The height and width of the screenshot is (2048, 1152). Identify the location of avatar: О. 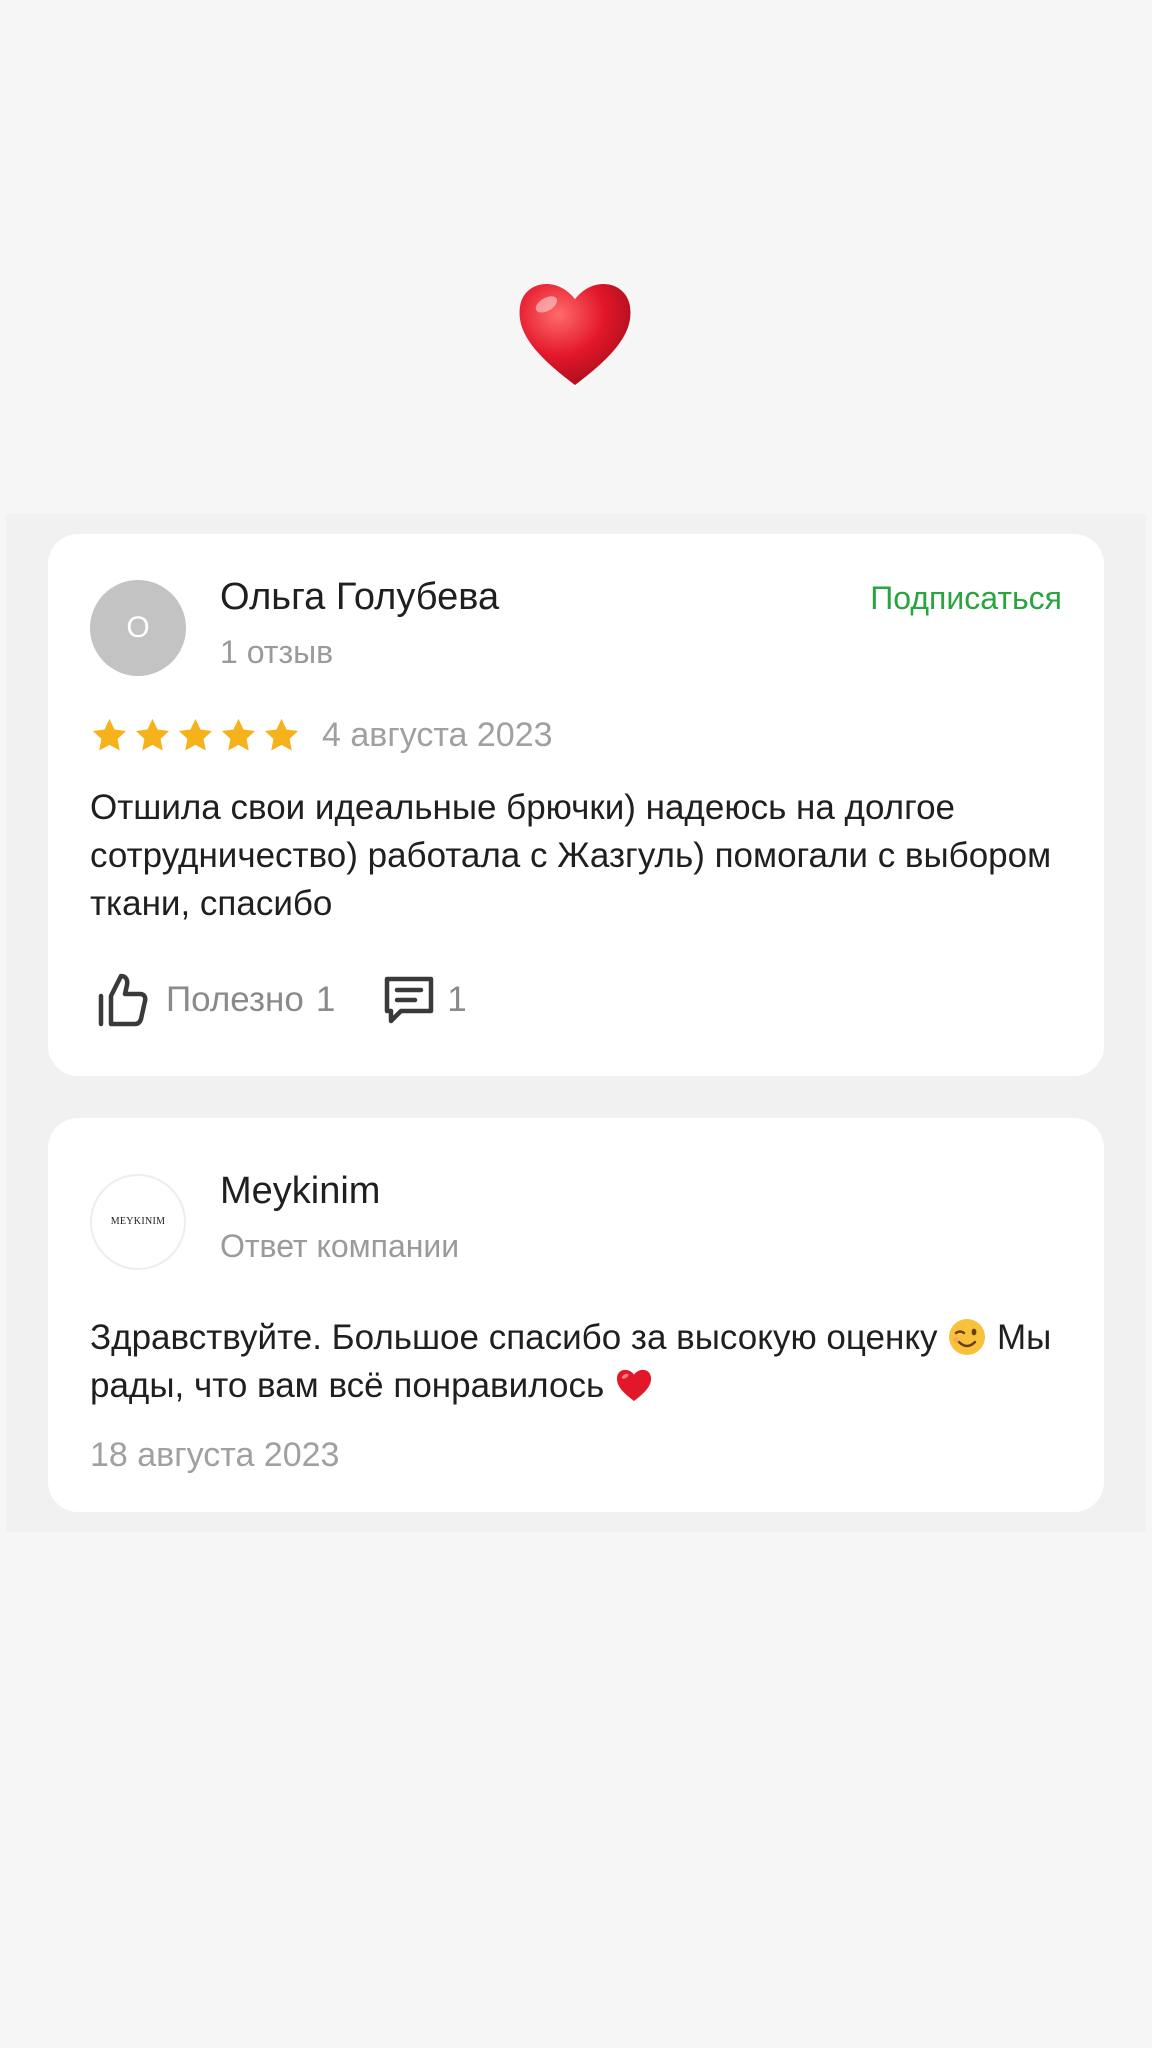
(138, 628).